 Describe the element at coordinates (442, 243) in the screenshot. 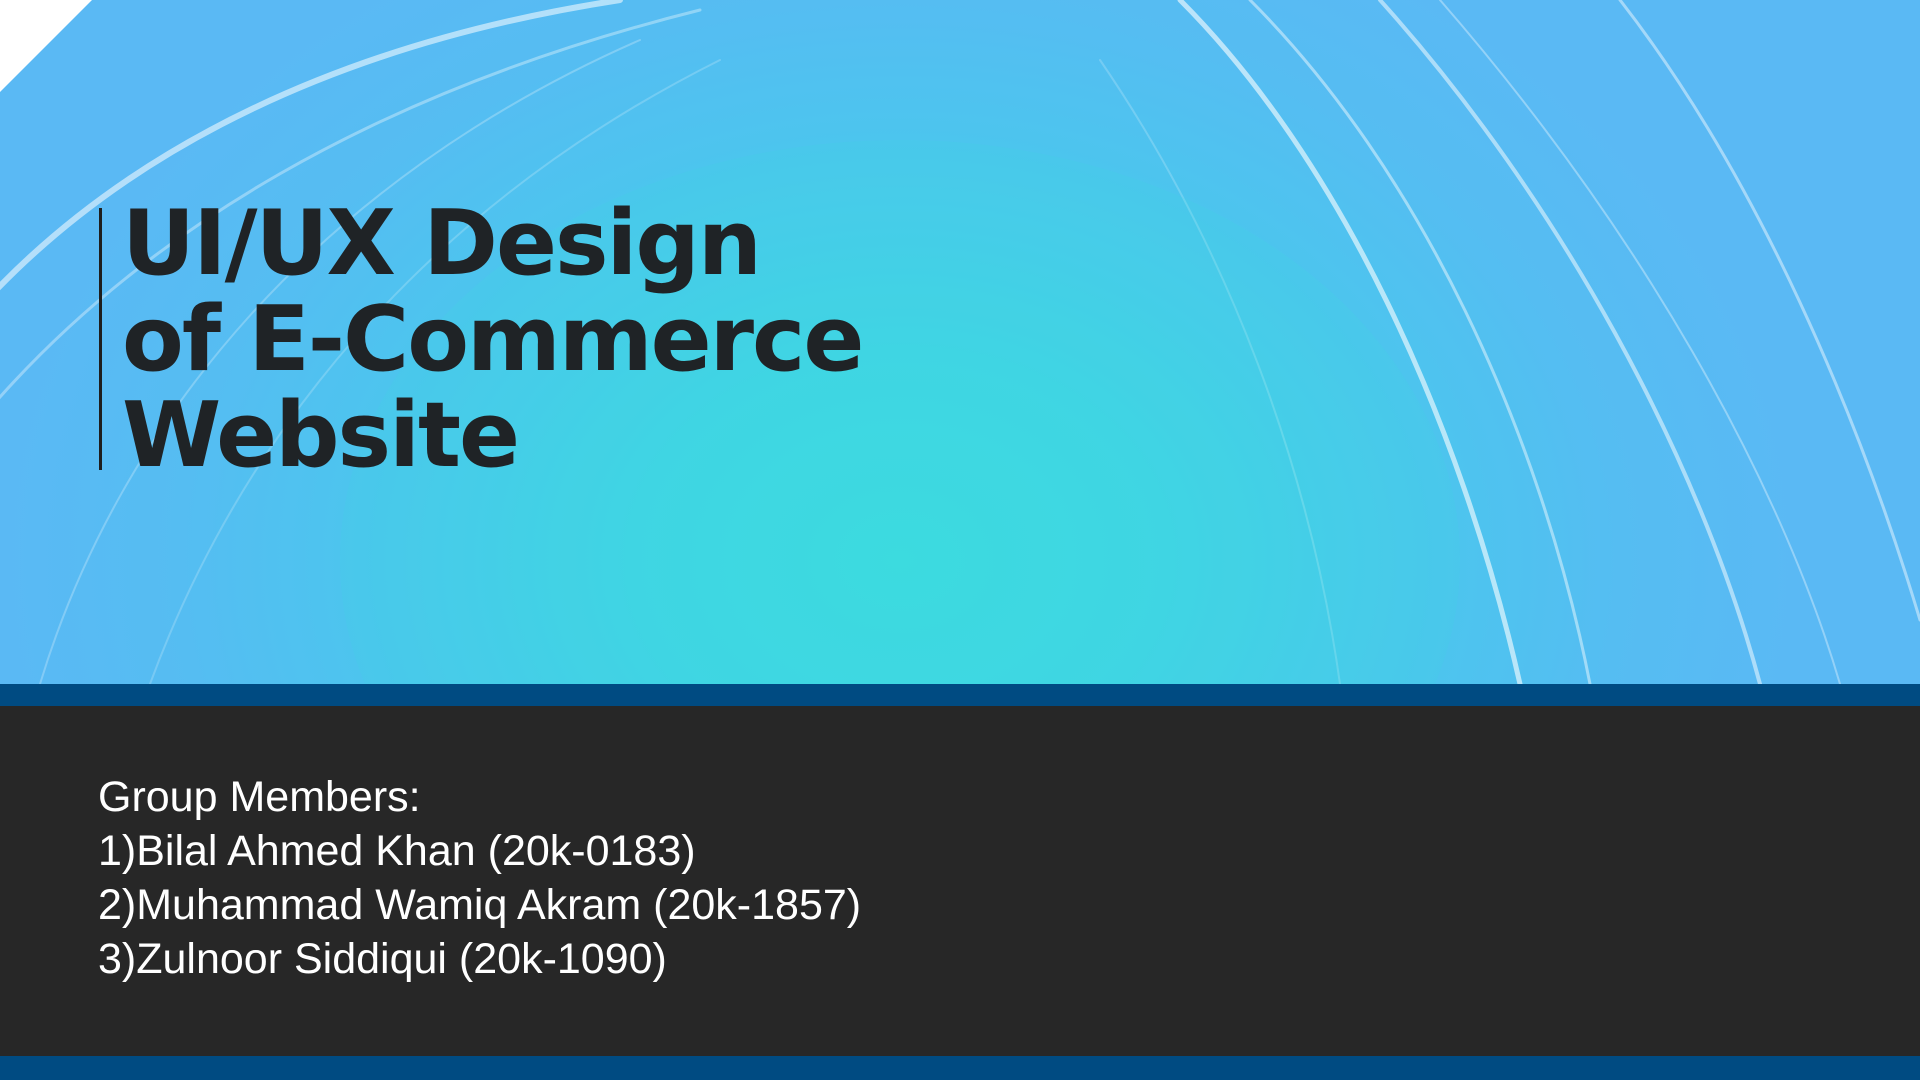

I see `title-line: UI/UX Design` at that location.